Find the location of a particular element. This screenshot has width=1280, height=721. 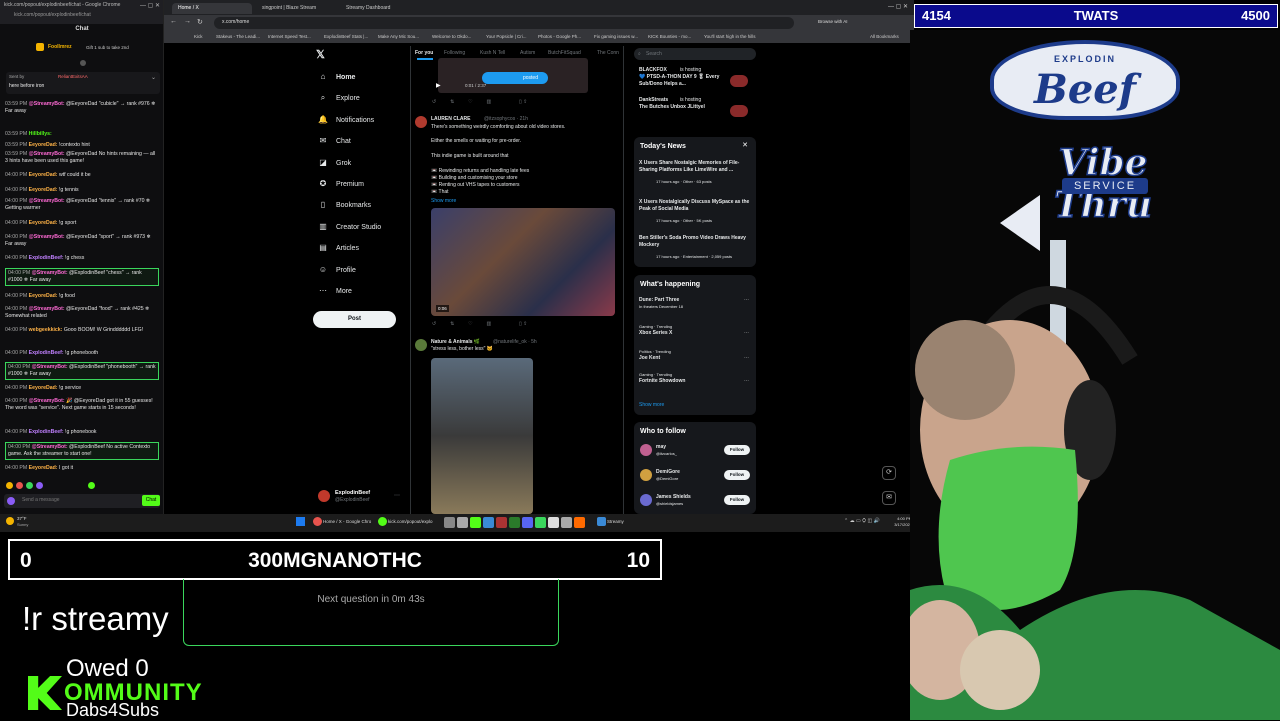

chrome-icon is located at coordinates (317, 521).